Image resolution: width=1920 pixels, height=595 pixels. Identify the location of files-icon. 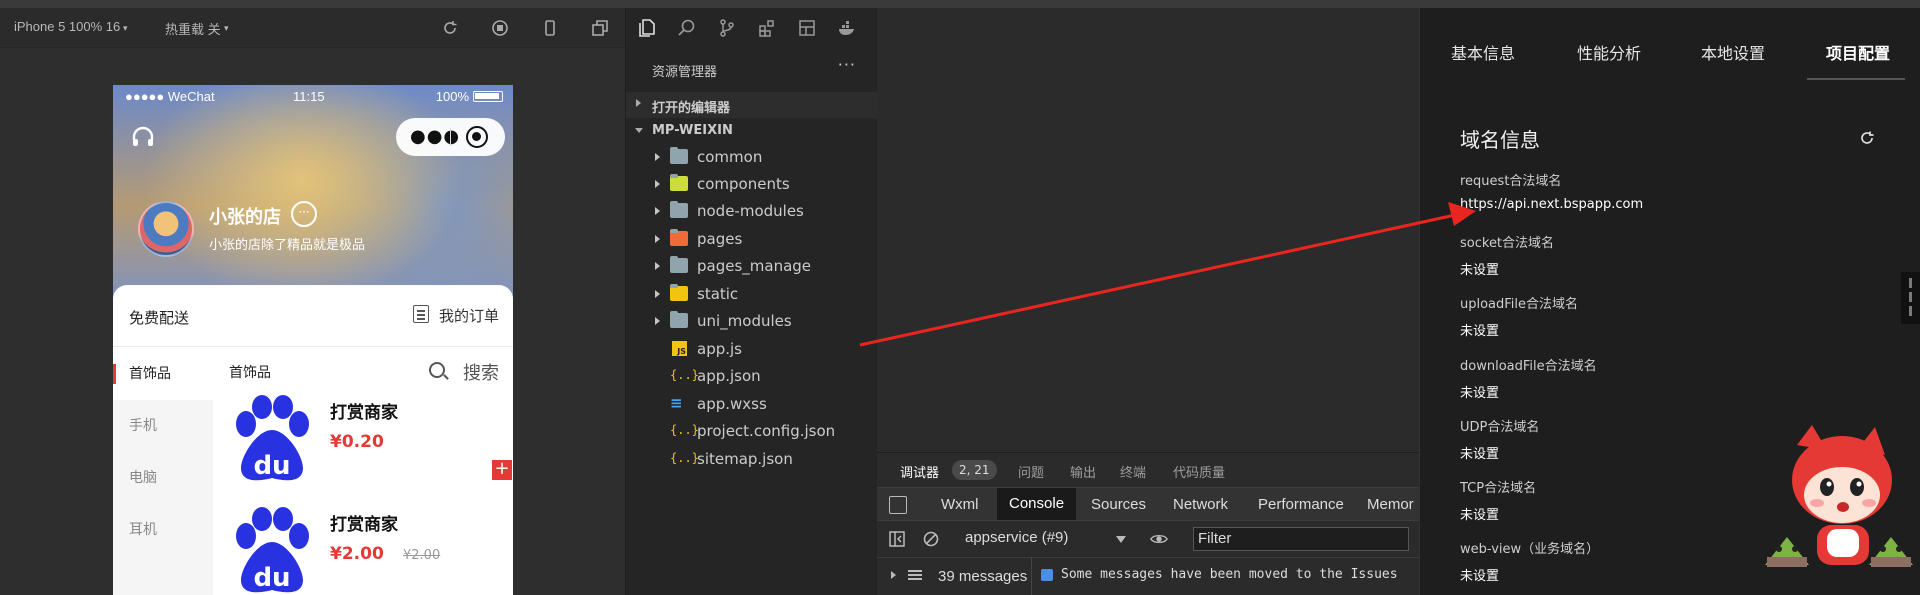
(647, 28).